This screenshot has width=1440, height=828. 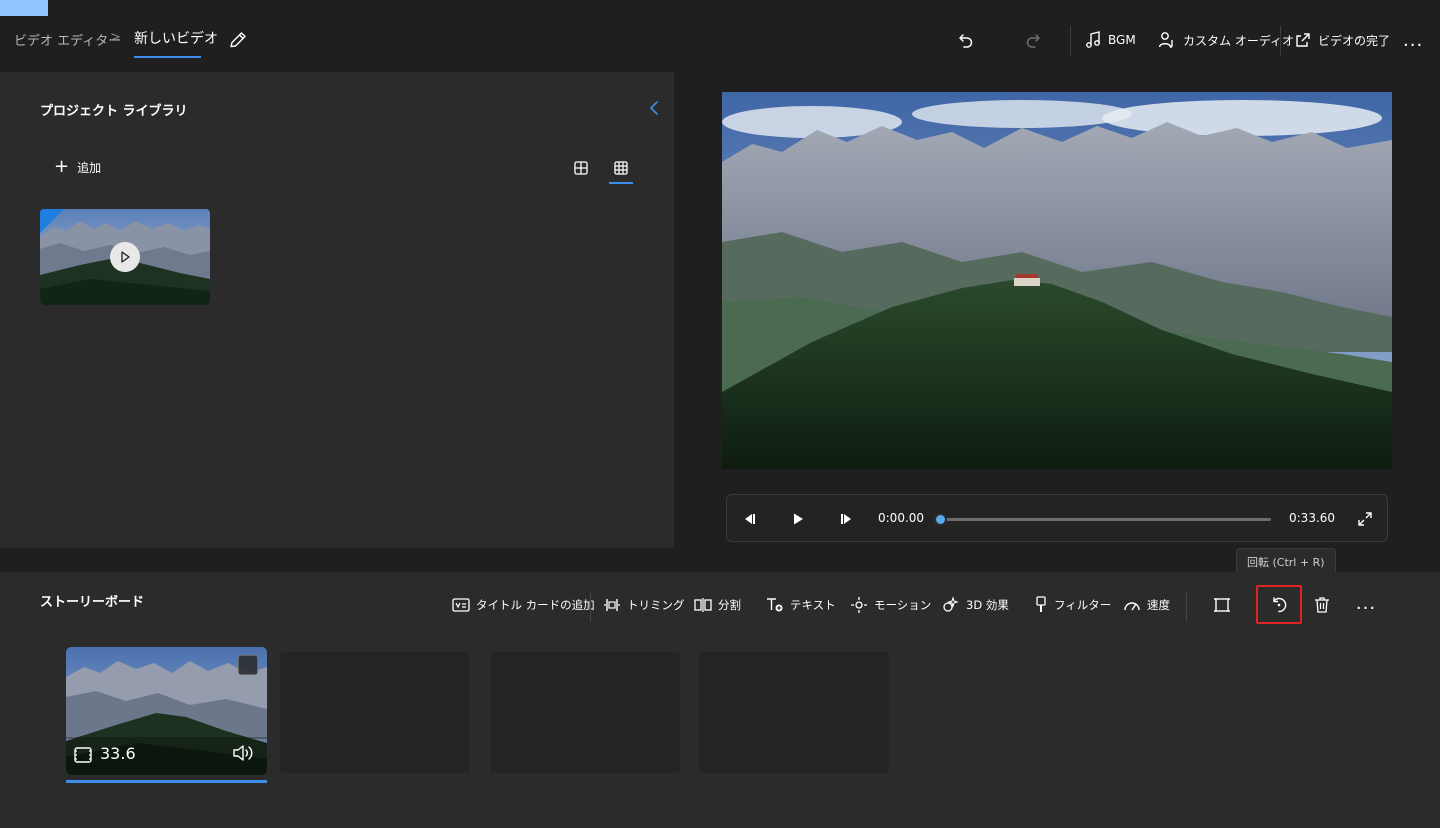 I want to click on delete-button, so click(x=1322, y=605).